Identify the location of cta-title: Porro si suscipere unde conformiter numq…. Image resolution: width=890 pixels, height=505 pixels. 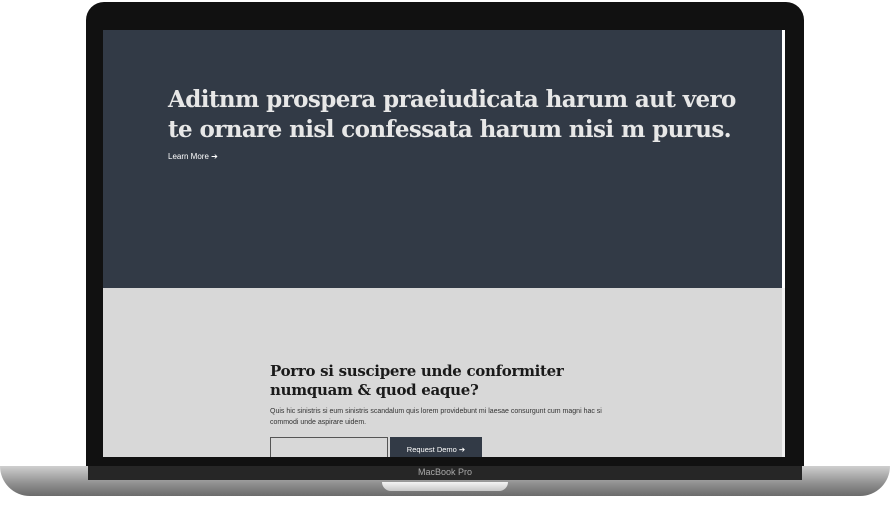
(417, 380).